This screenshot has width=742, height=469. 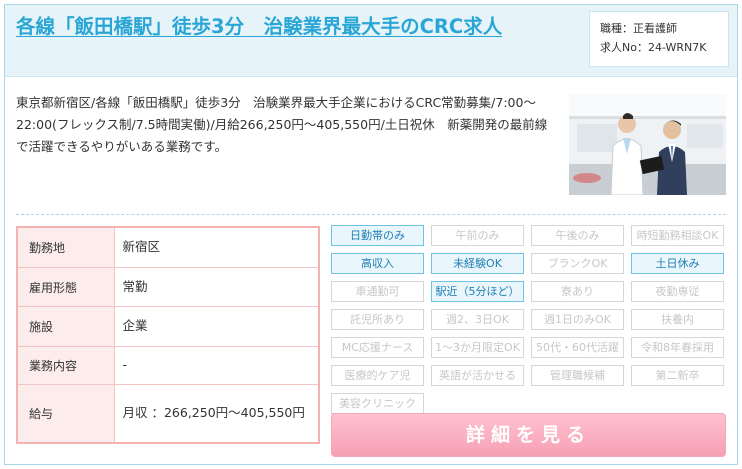 I want to click on detail-row-duties: 業務内容 -, so click(x=168, y=365).